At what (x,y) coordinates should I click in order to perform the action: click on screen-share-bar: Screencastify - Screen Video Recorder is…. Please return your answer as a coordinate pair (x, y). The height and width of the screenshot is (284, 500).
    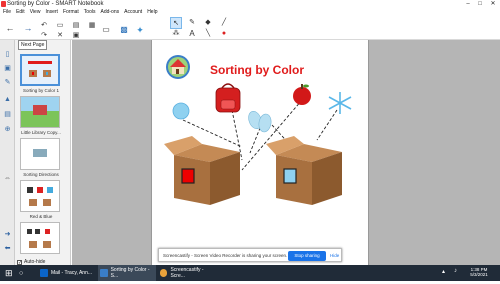
    Looking at the image, I should click on (250, 255).